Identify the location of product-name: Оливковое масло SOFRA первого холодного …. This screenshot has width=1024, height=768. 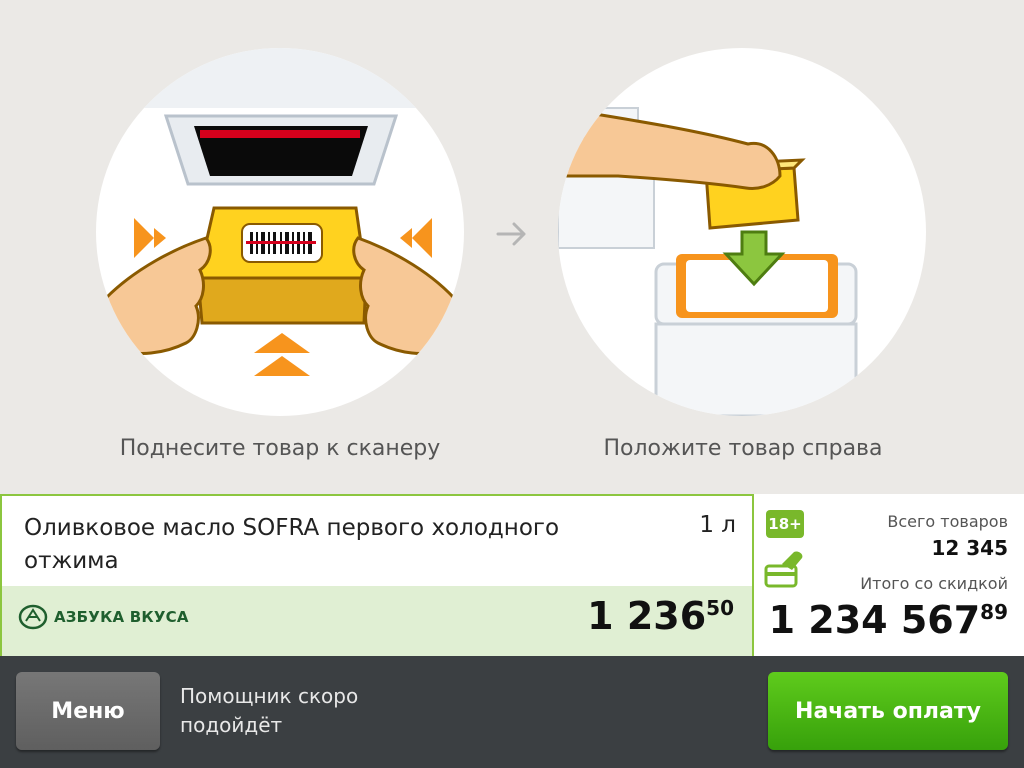
(292, 544).